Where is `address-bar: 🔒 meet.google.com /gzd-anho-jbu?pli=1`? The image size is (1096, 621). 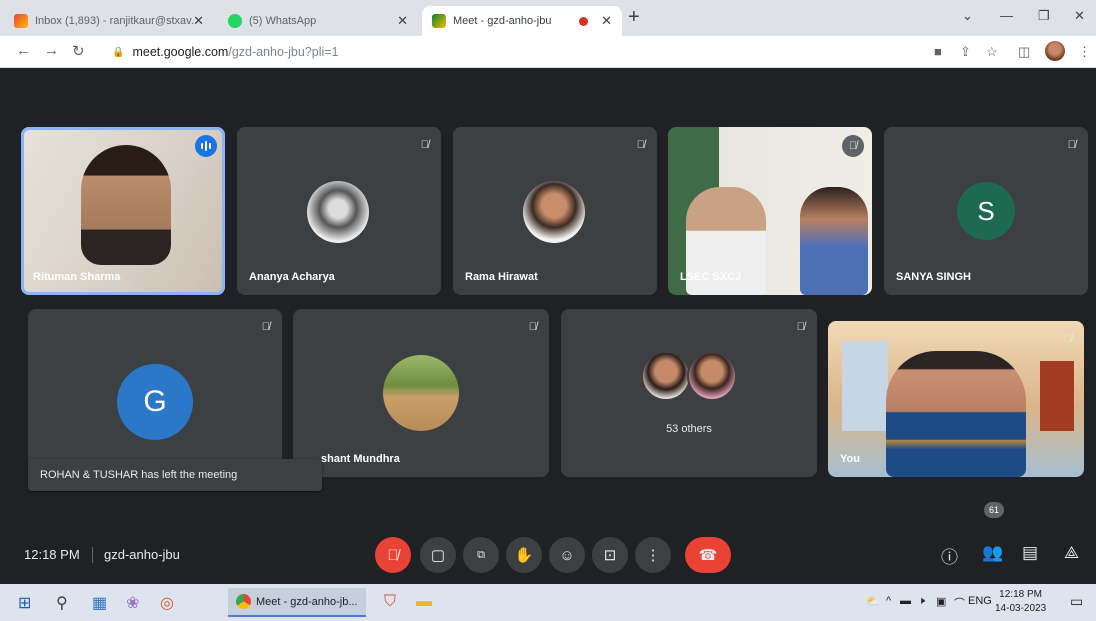
address-bar: 🔒 meet.google.com /gzd-anho-jbu?pli=1 is located at coordinates (517, 52).